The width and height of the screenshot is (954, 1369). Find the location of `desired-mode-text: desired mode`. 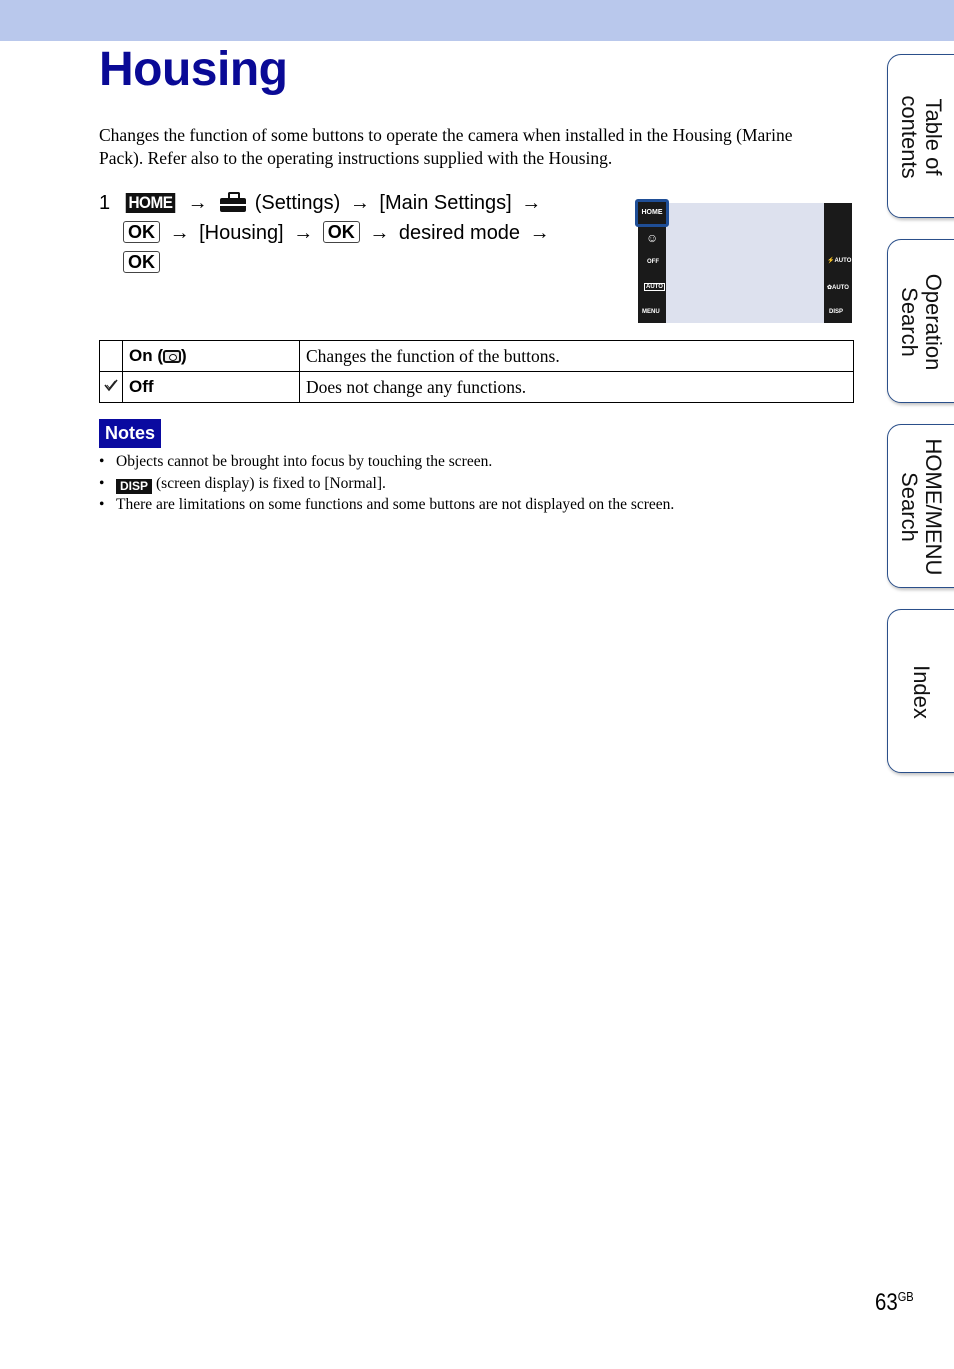

desired-mode-text: desired mode is located at coordinates (459, 233).